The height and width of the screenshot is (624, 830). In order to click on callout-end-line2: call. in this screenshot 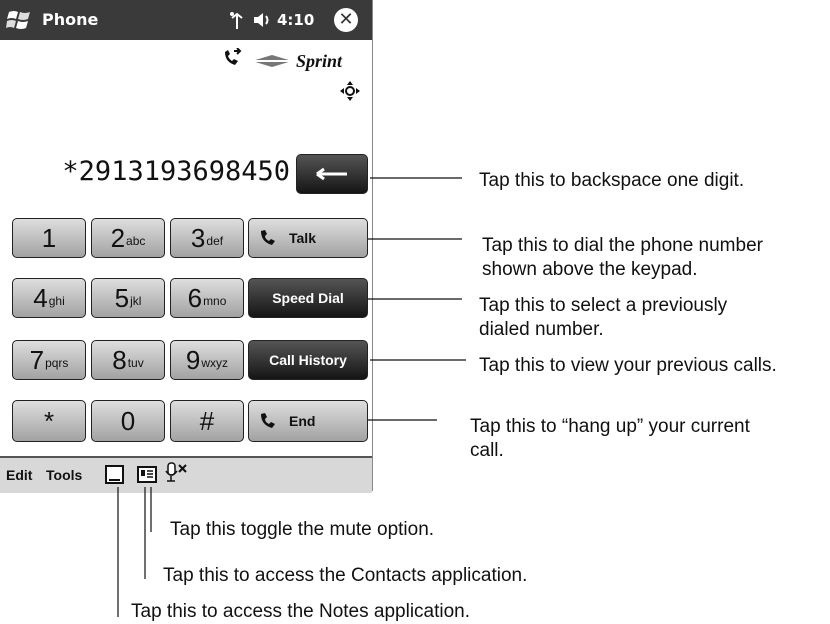, I will do `click(487, 450)`.